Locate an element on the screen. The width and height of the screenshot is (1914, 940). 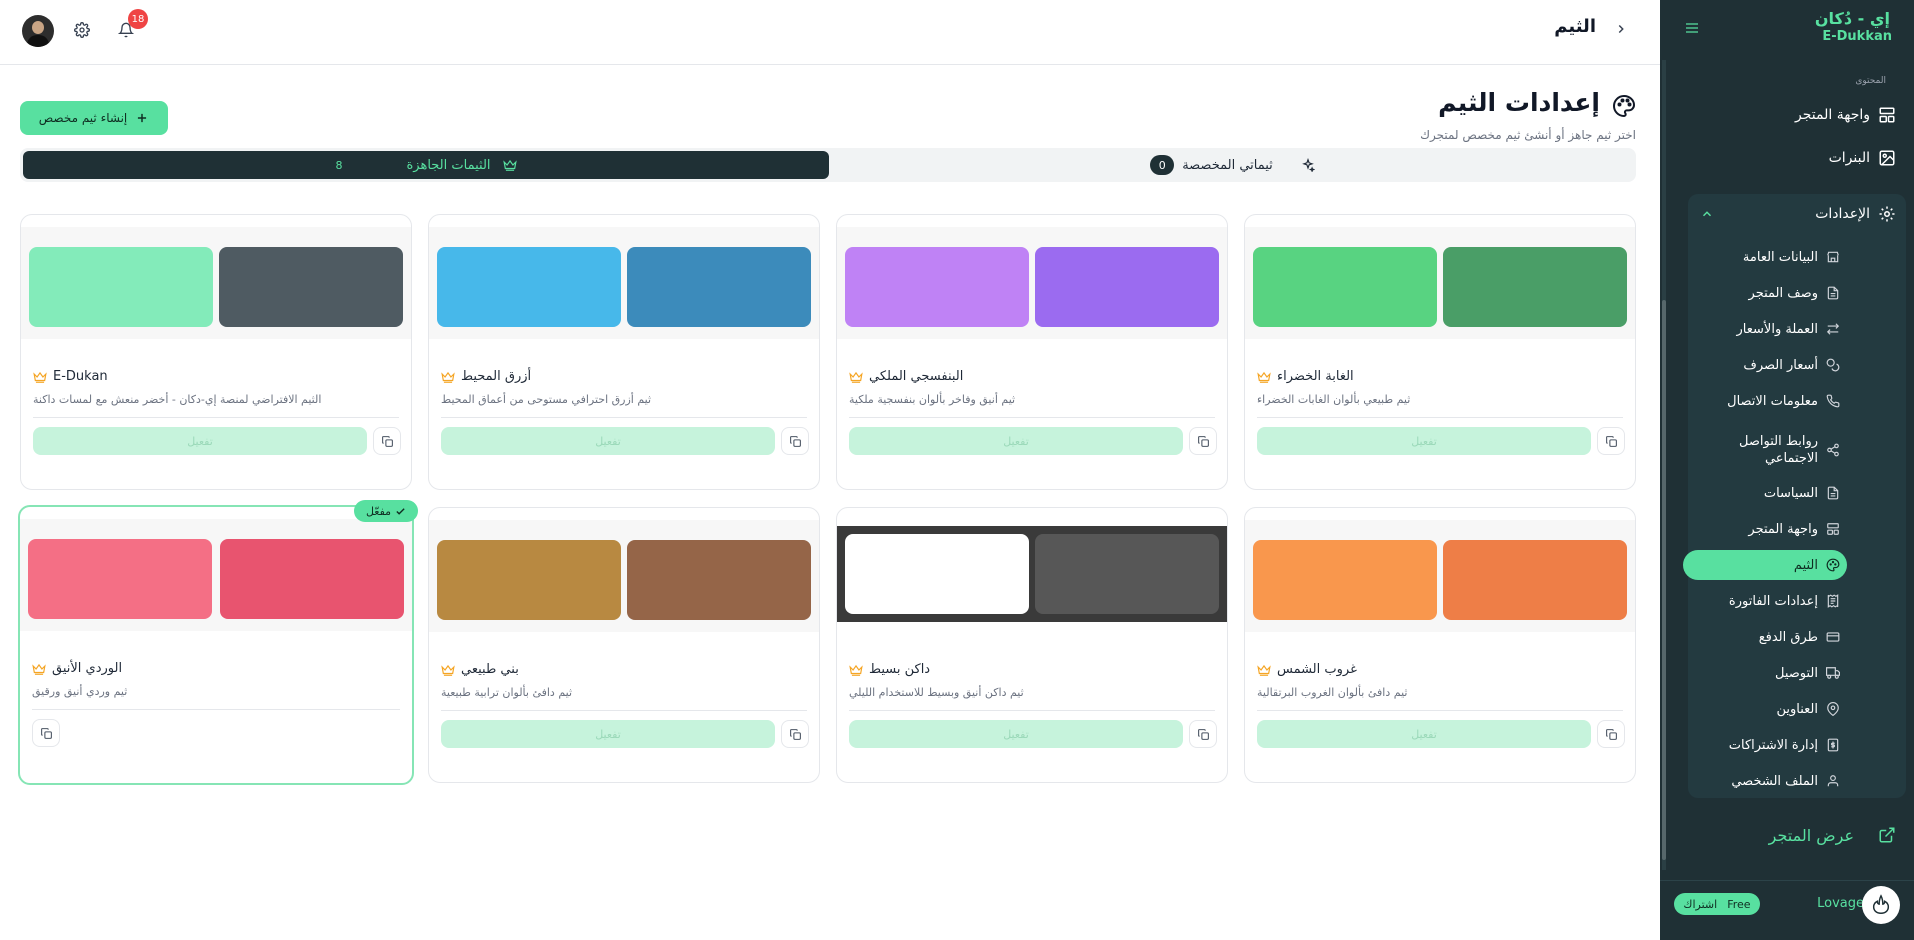
sidebar-subitem: التوصيل is located at coordinates (1771, 673).